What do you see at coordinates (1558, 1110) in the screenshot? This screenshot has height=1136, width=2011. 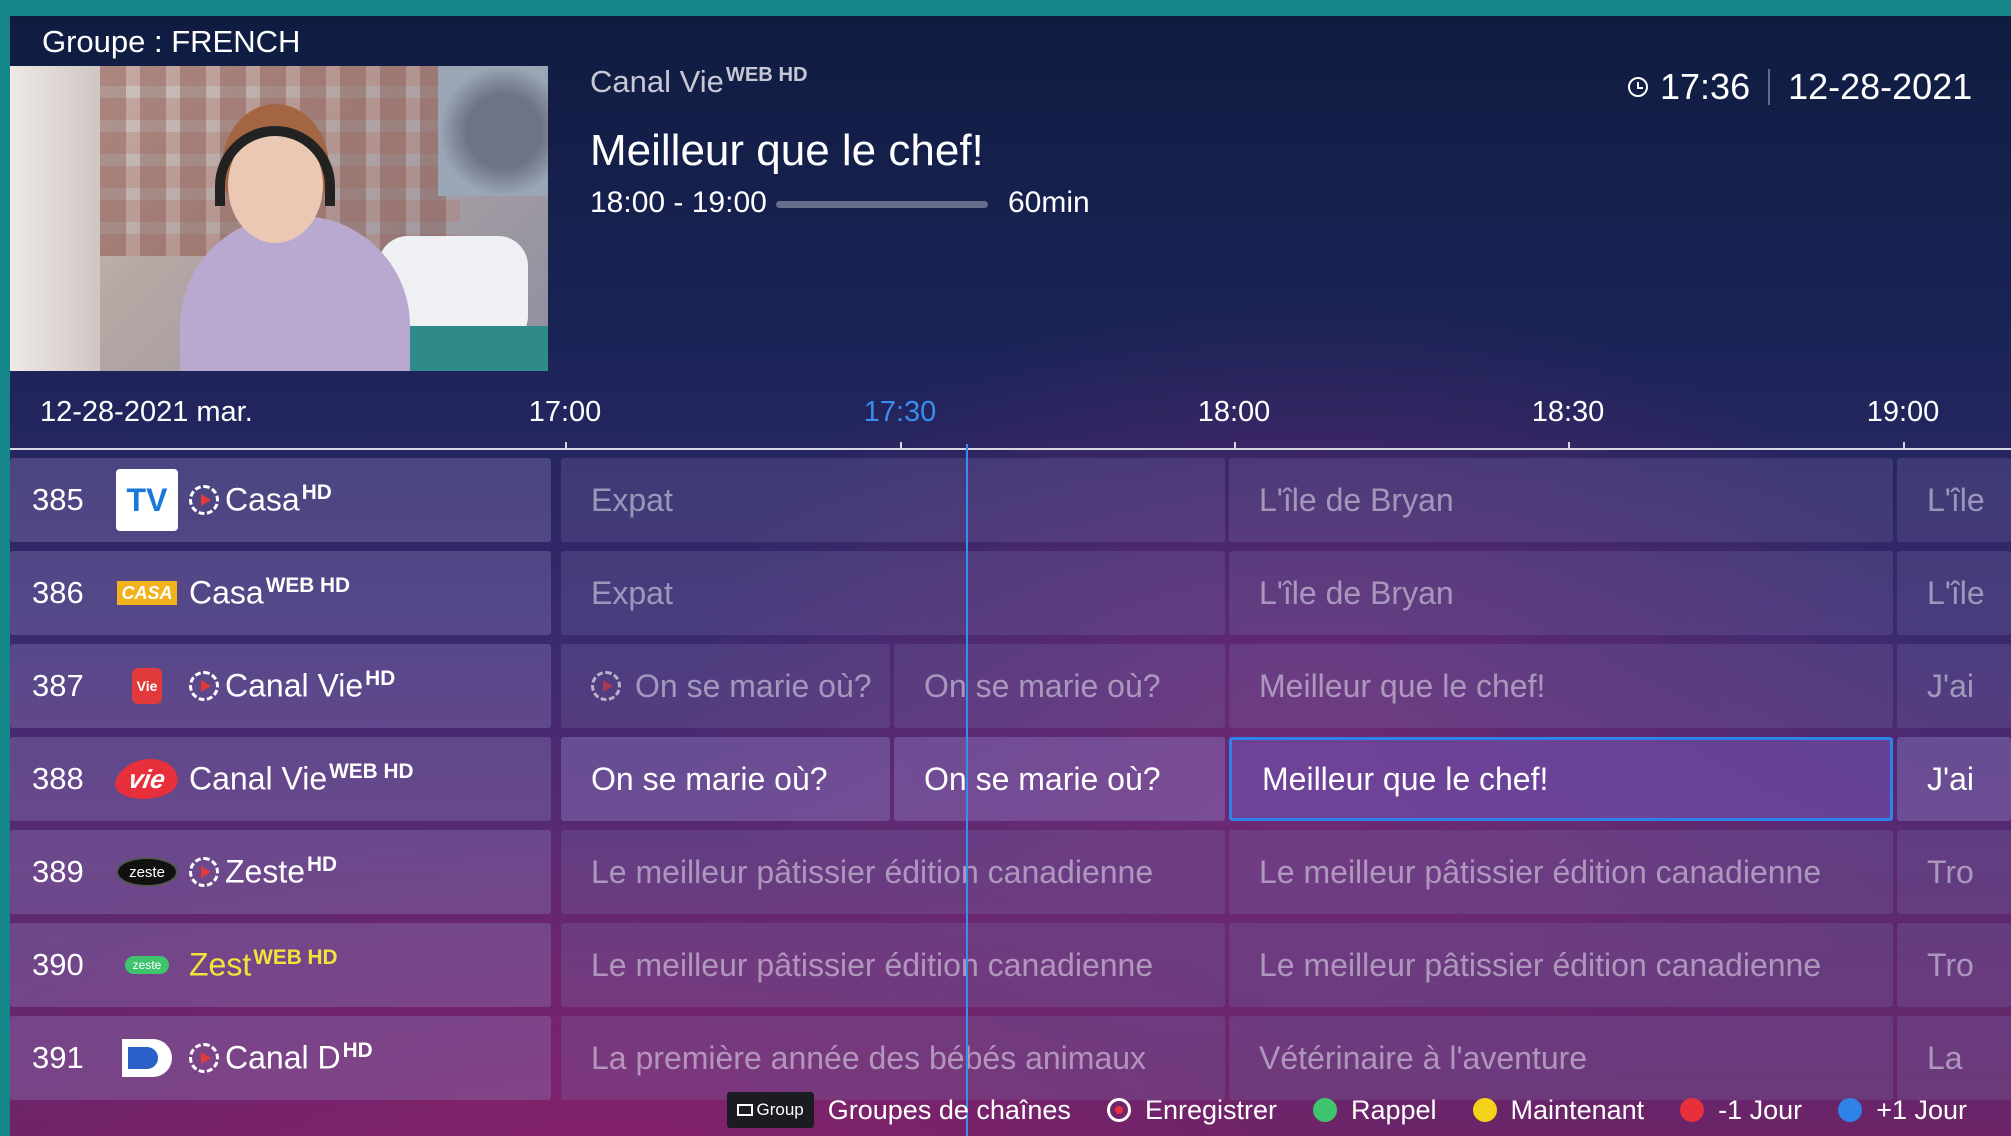 I see `now-action: Maintenant` at bounding box center [1558, 1110].